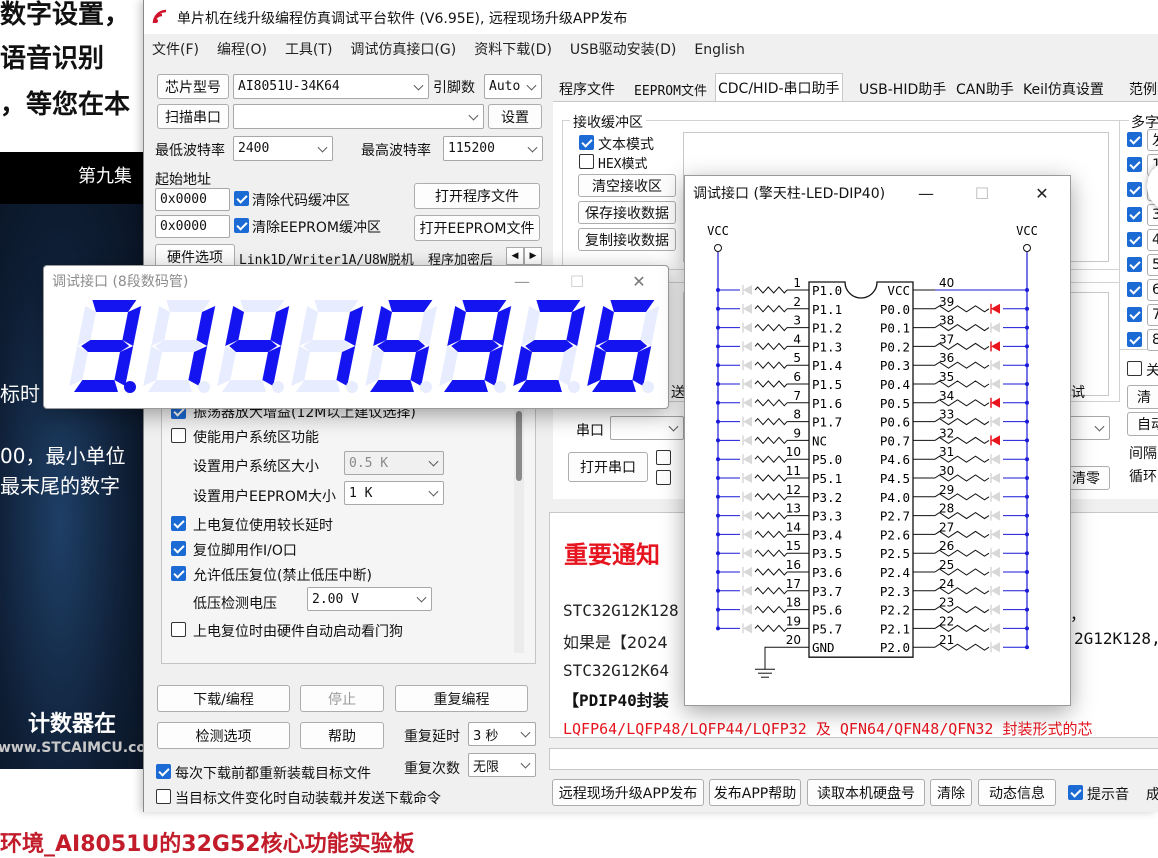  What do you see at coordinates (926, 193) in the screenshot?
I see `led-minimize-icon: —` at bounding box center [926, 193].